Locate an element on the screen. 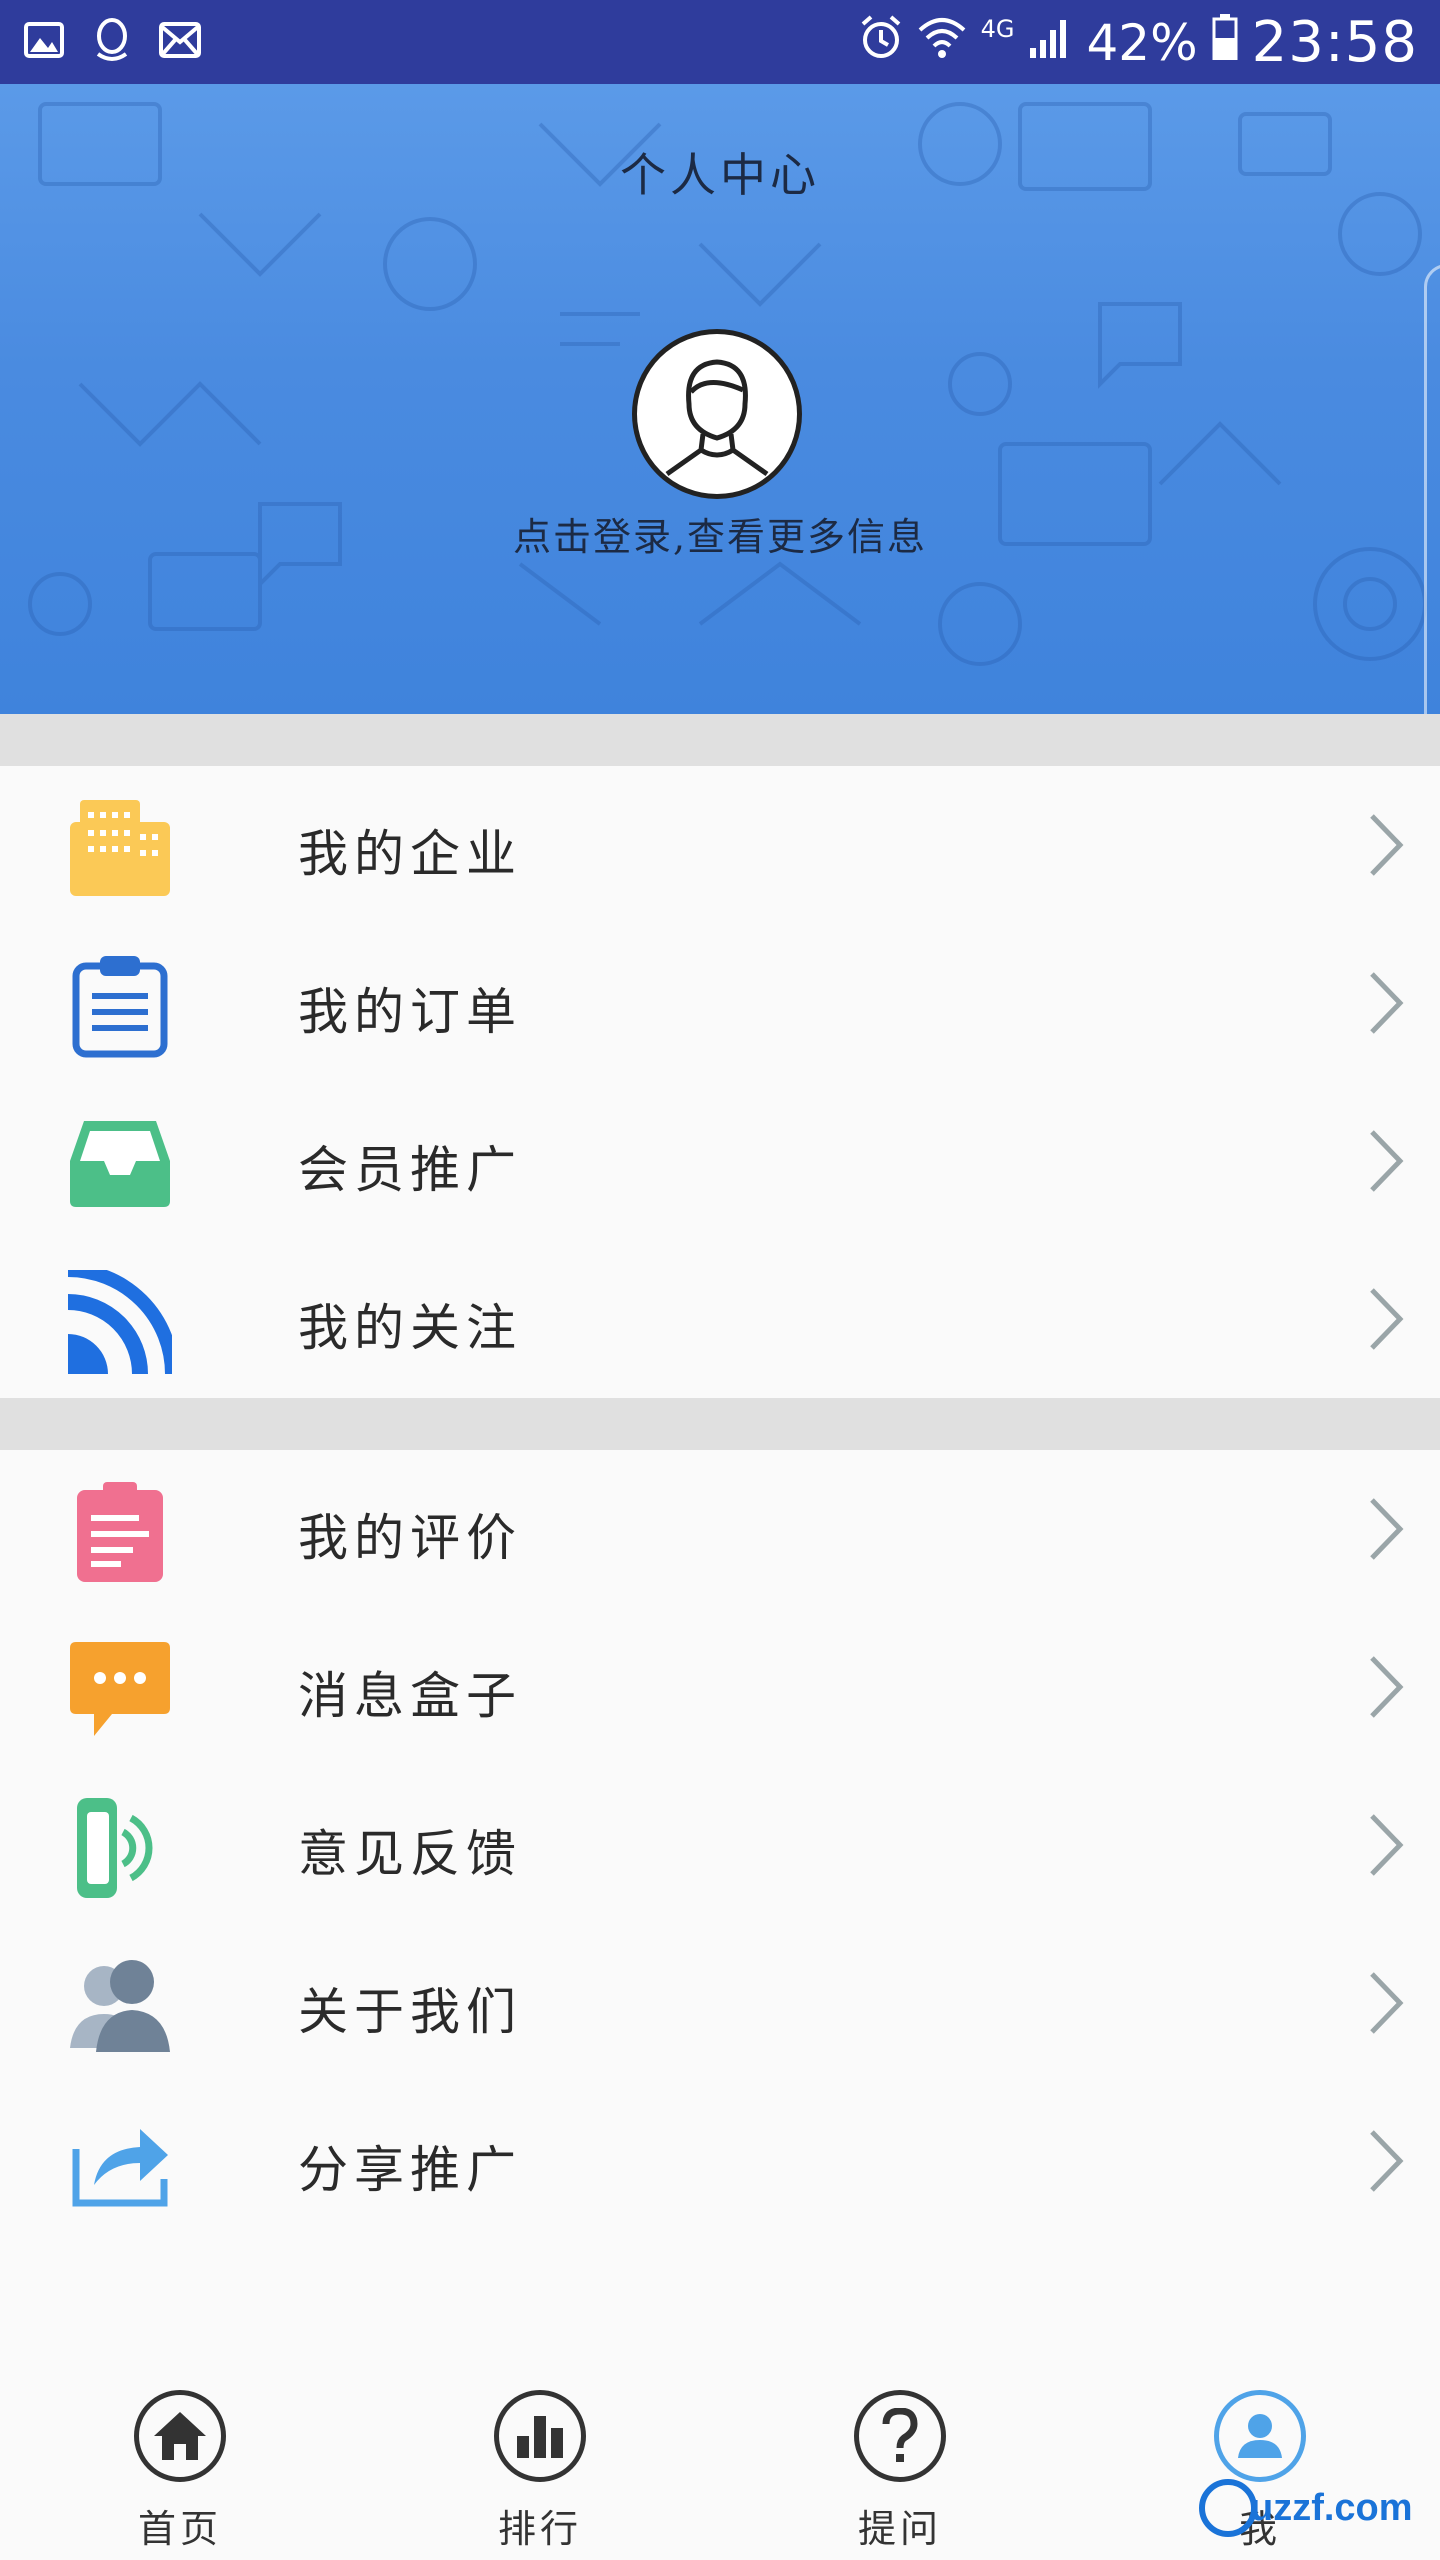 This screenshot has width=1440, height=2560. battery-icon is located at coordinates (1225, 43).